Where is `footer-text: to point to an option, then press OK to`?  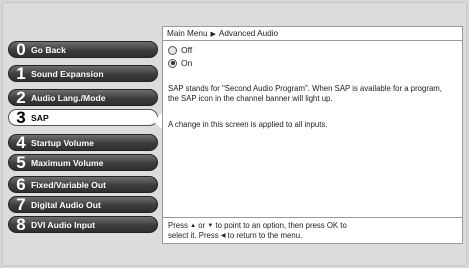
footer-text: to point to an option, then press OK to is located at coordinates (281, 225).